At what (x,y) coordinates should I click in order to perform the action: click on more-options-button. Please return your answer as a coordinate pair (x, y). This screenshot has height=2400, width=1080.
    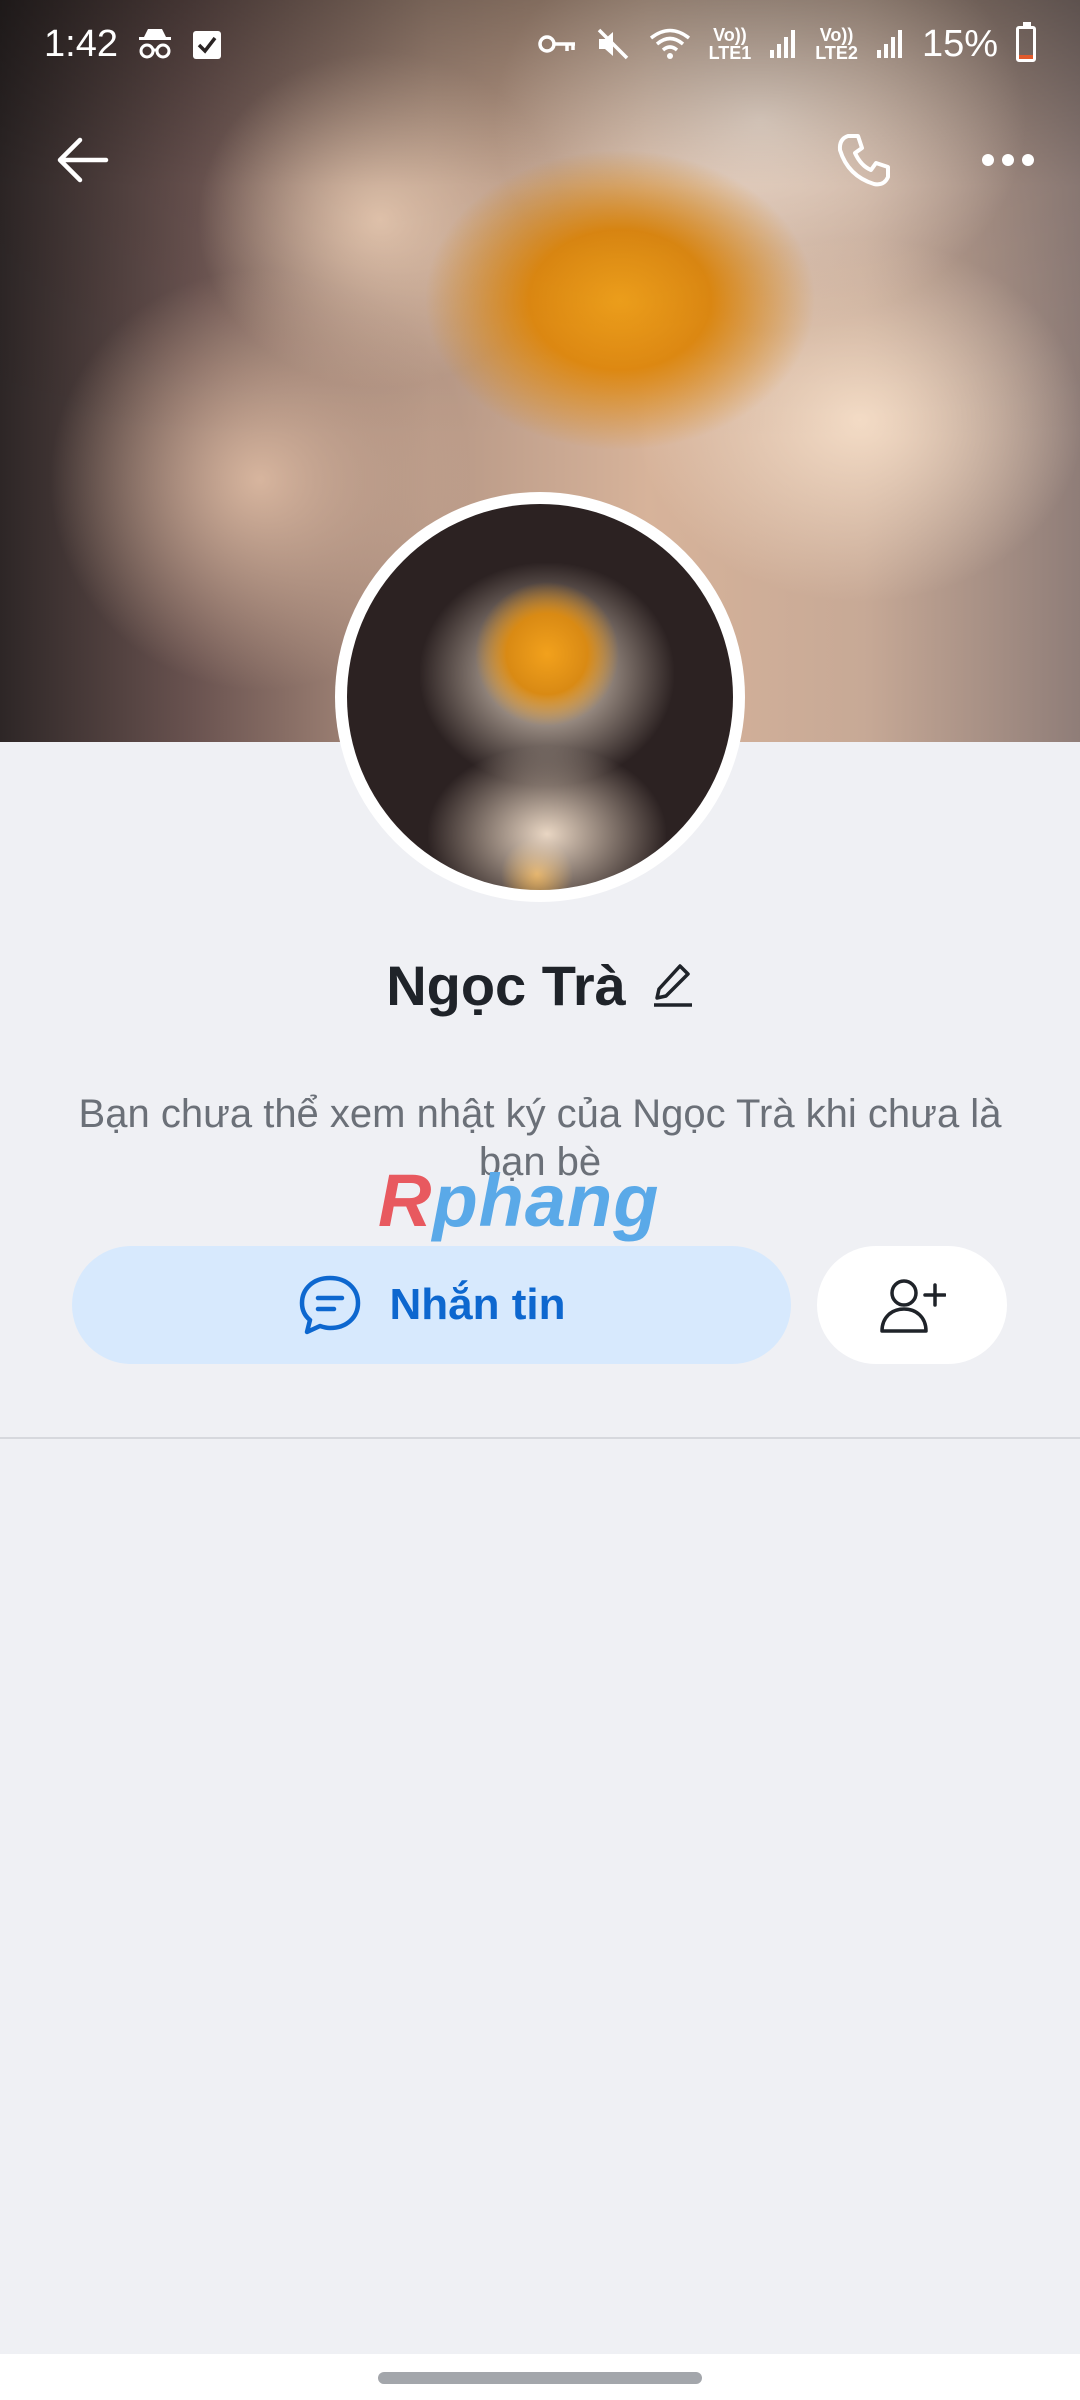
    Looking at the image, I should click on (1008, 160).